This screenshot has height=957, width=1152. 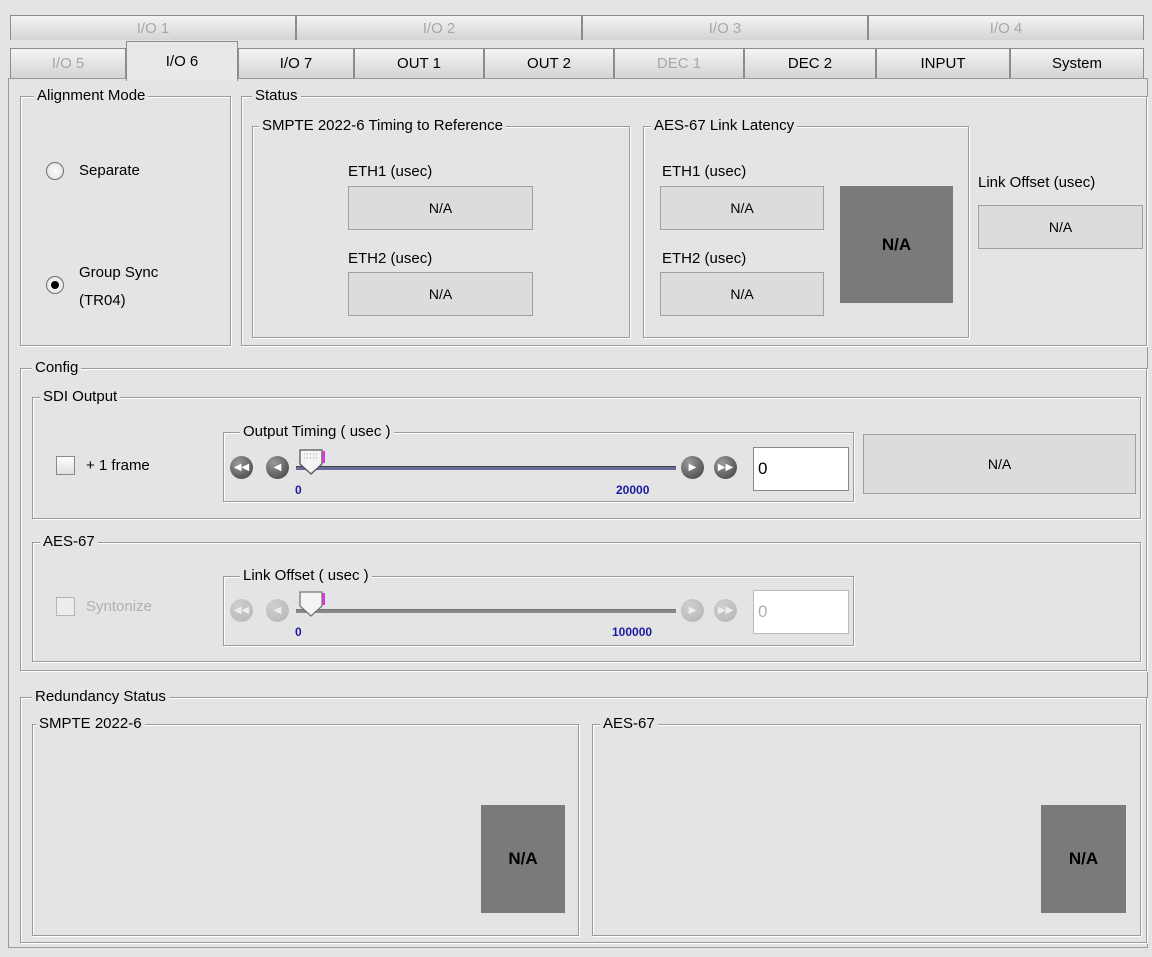 I want to click on redundancy-smpte-title: SMPTE 2022-6, so click(x=90, y=724).